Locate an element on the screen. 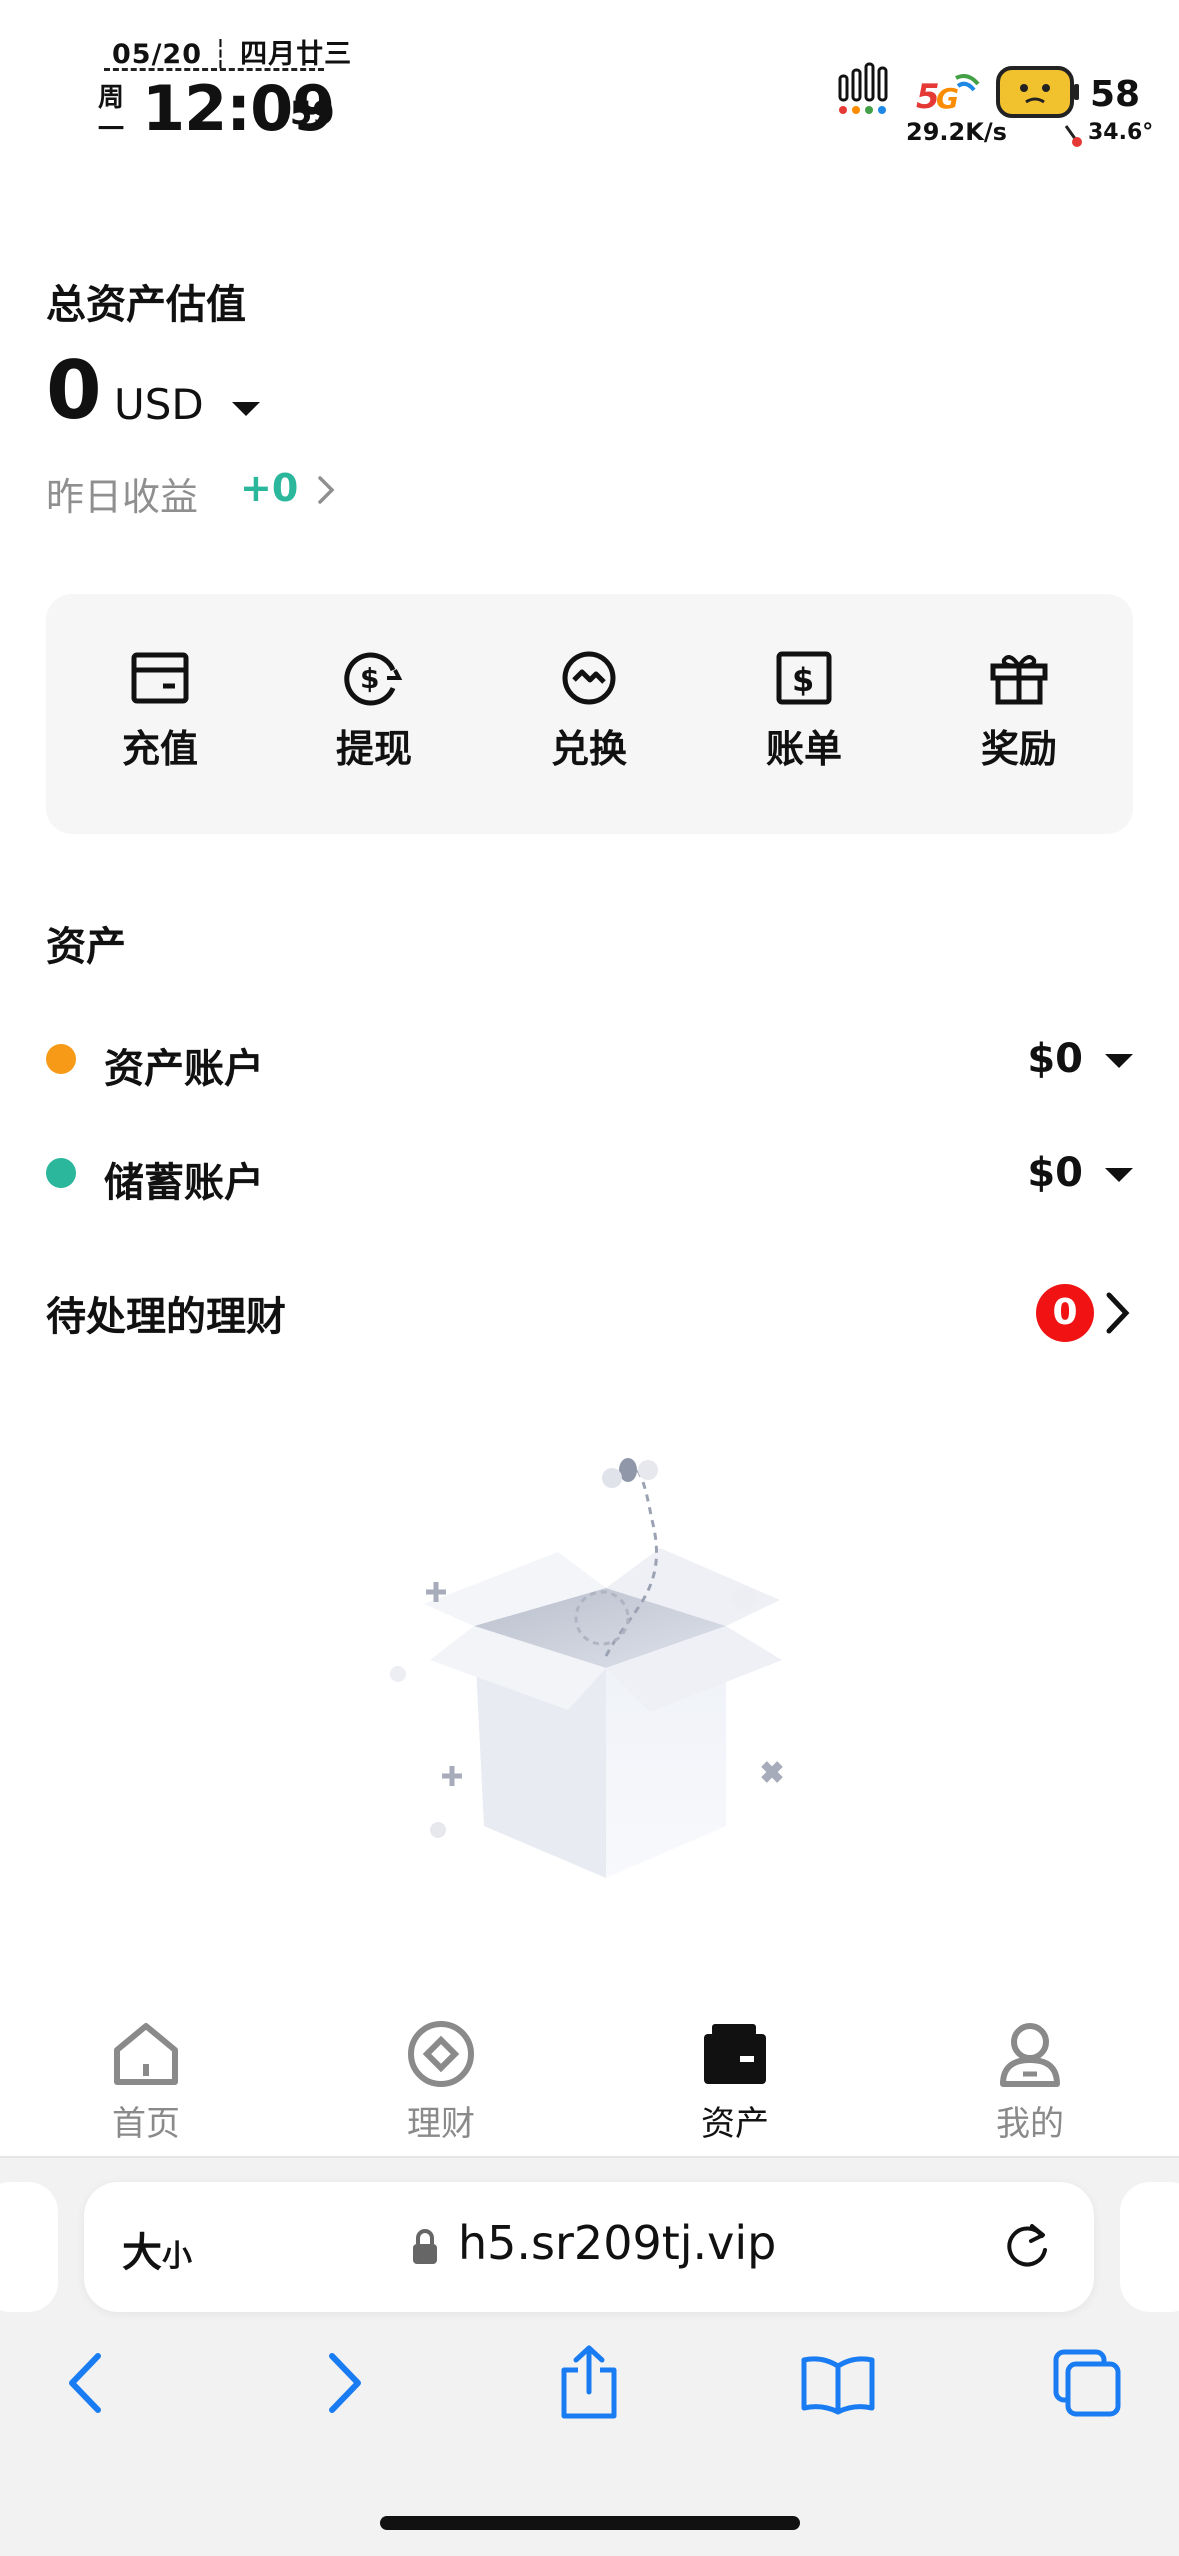 Image resolution: width=1179 pixels, height=2556 pixels. savings-account-value: $0 is located at coordinates (1055, 1173).